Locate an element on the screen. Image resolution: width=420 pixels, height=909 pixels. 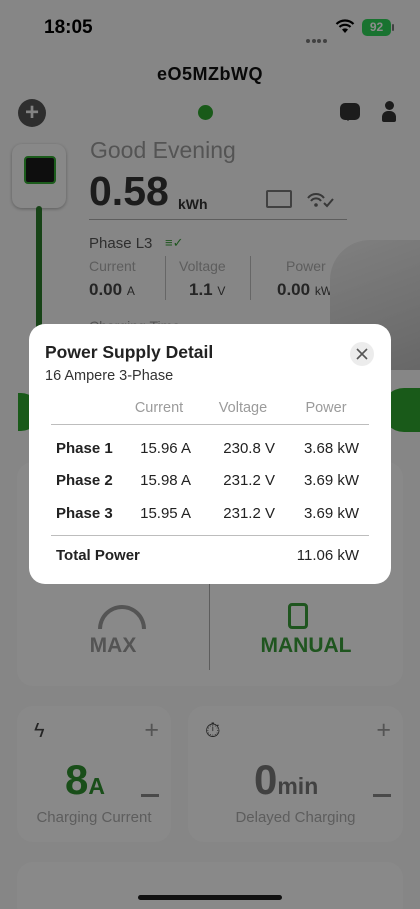
table-divider is located at coordinates (210, 424).